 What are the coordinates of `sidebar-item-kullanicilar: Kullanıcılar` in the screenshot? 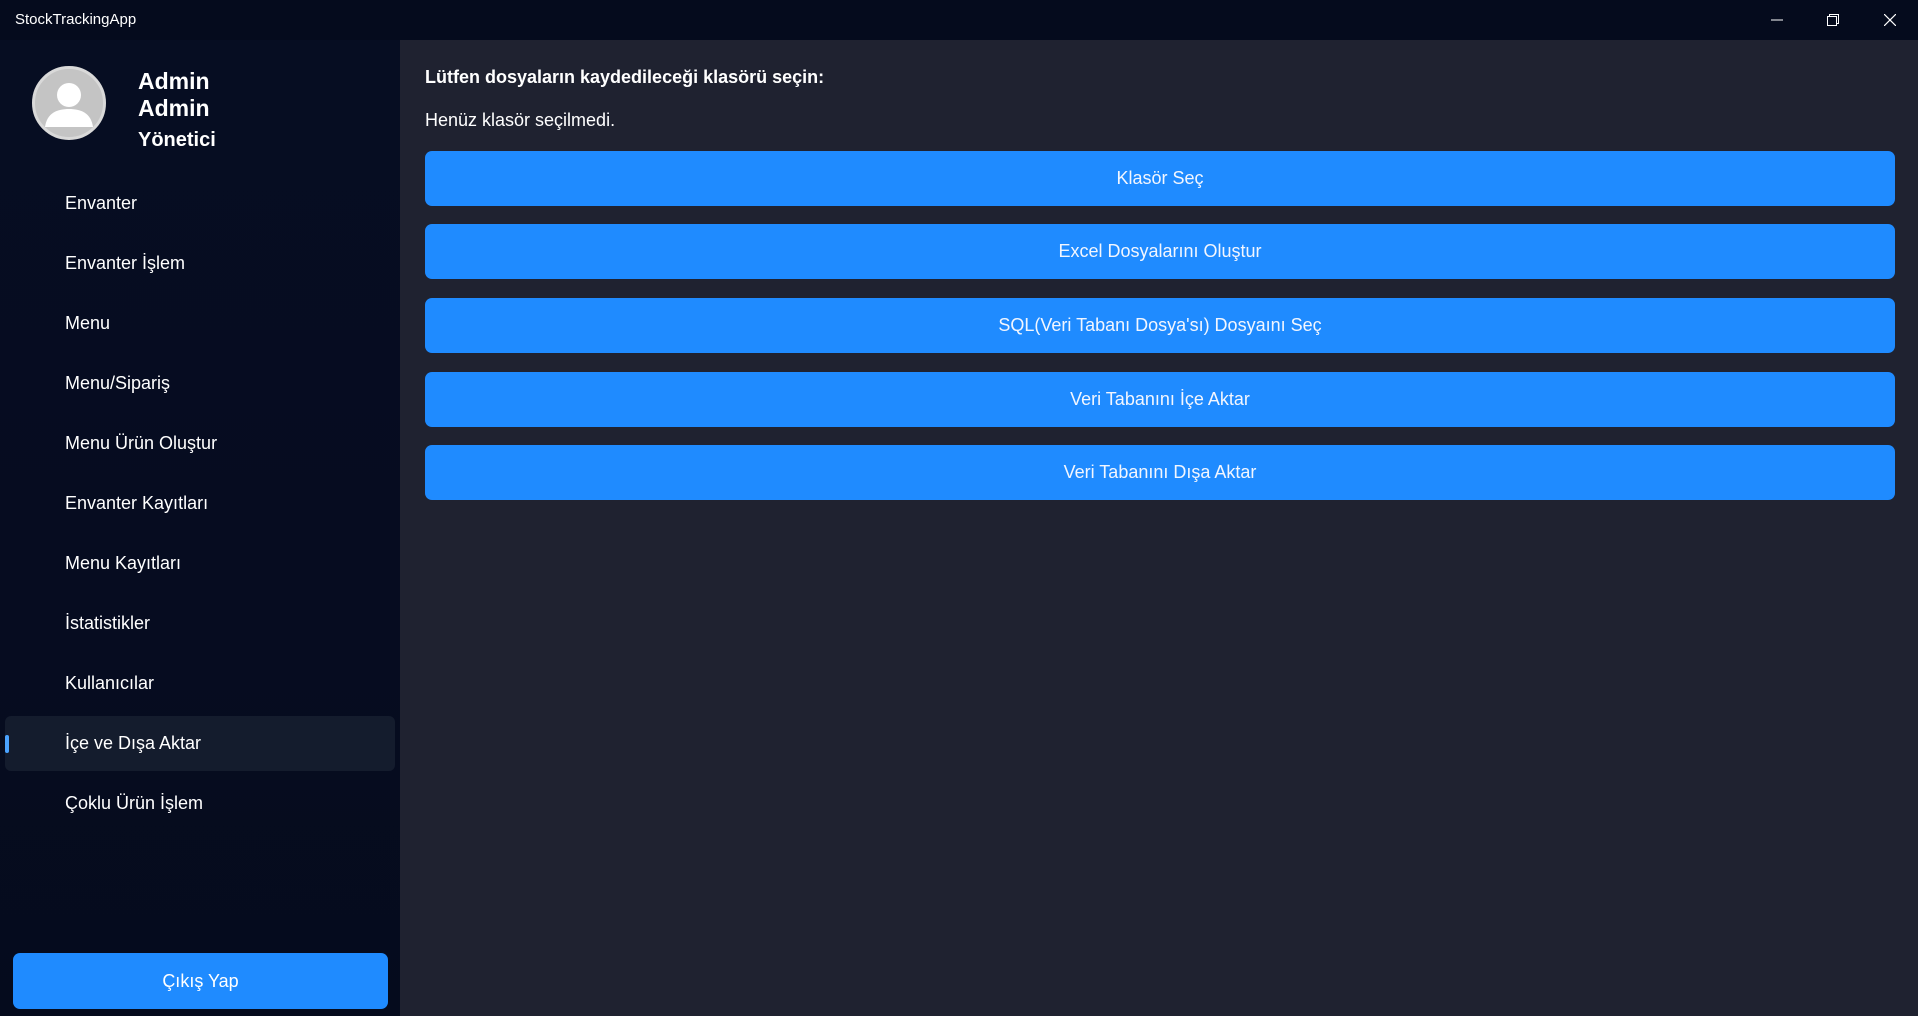 It's located at (200, 683).